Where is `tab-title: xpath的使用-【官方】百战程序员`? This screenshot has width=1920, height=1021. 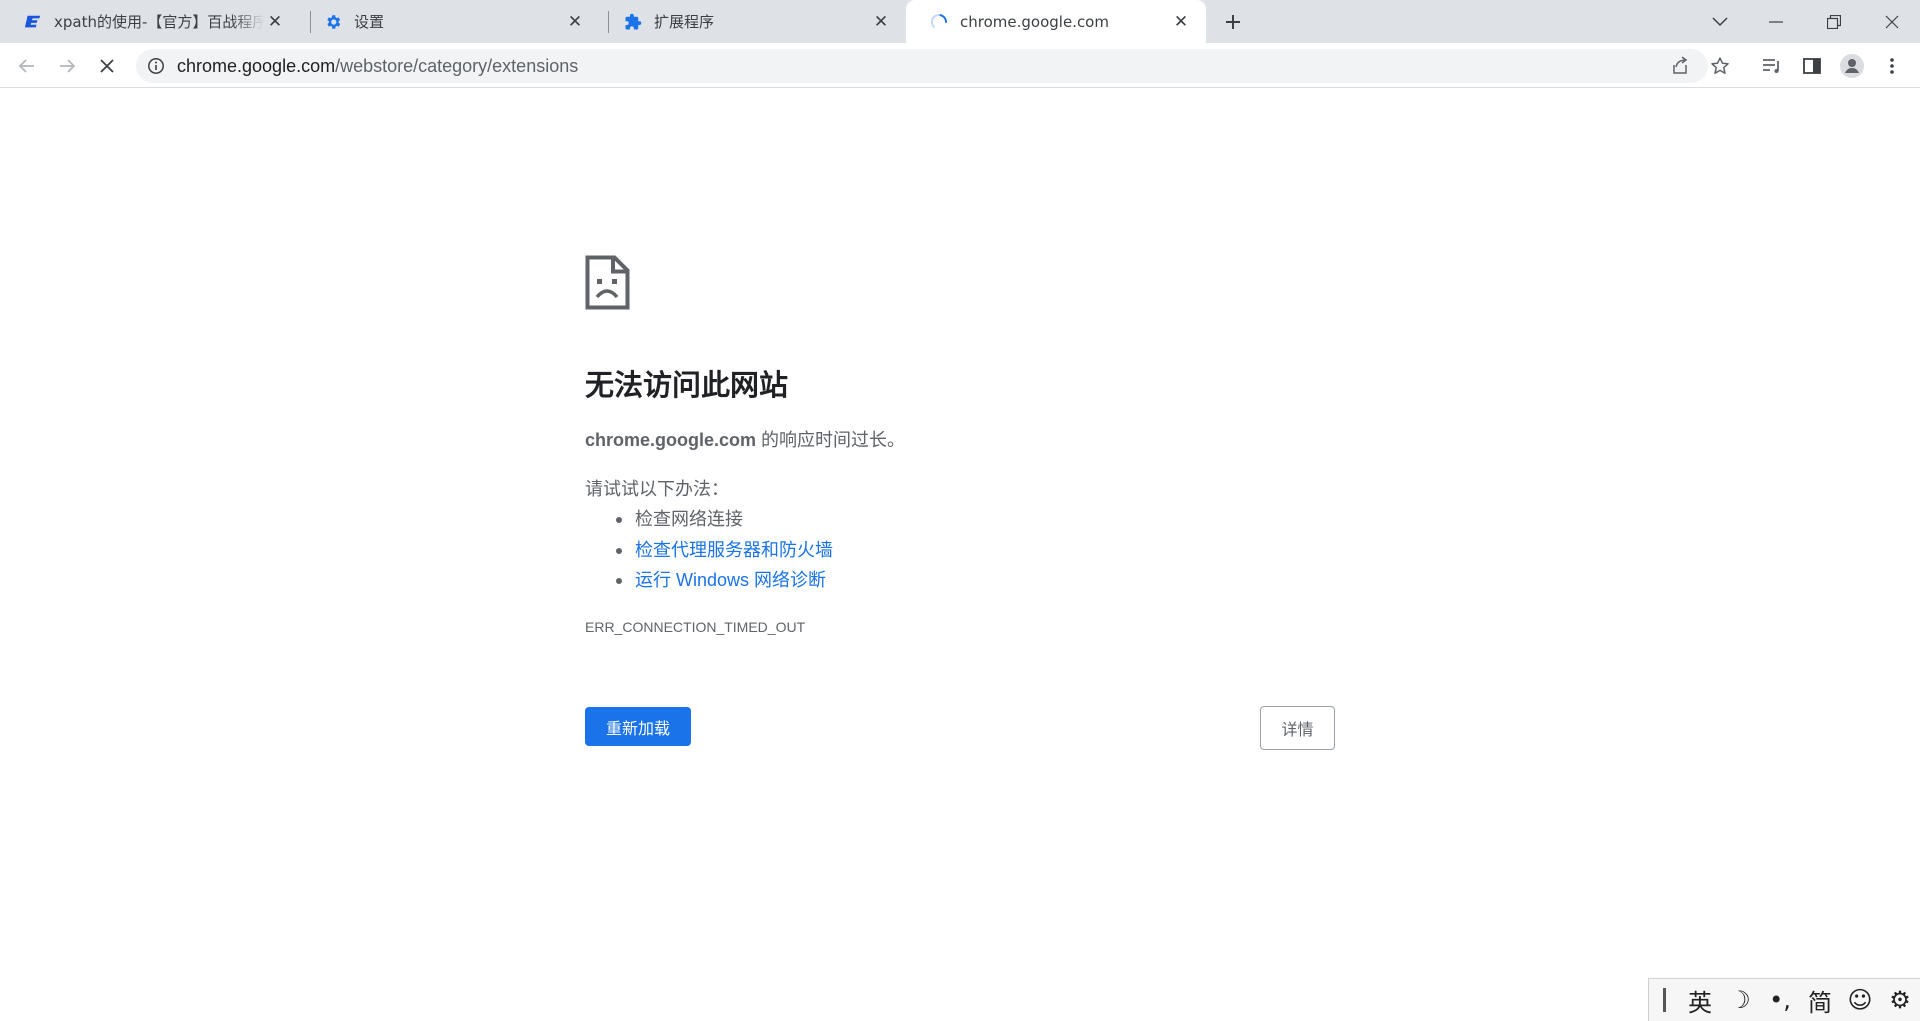 tab-title: xpath的使用-【官方】百战程序员 is located at coordinates (159, 22).